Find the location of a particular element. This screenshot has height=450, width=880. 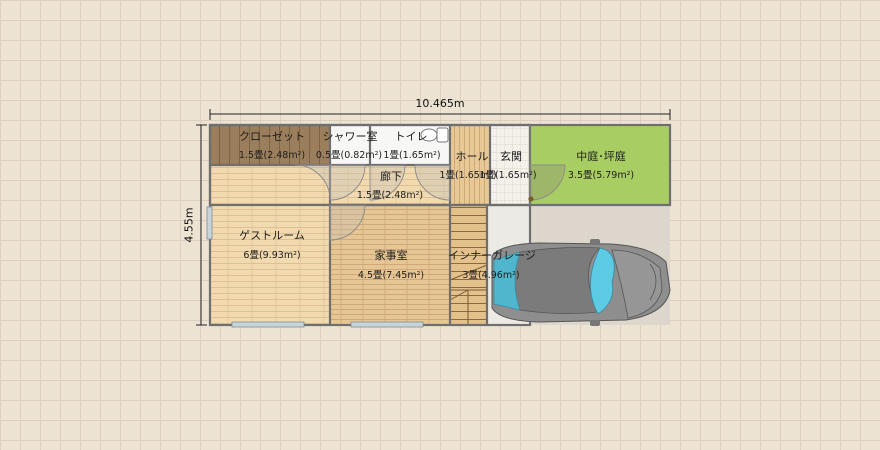

car is located at coordinates (581, 282).